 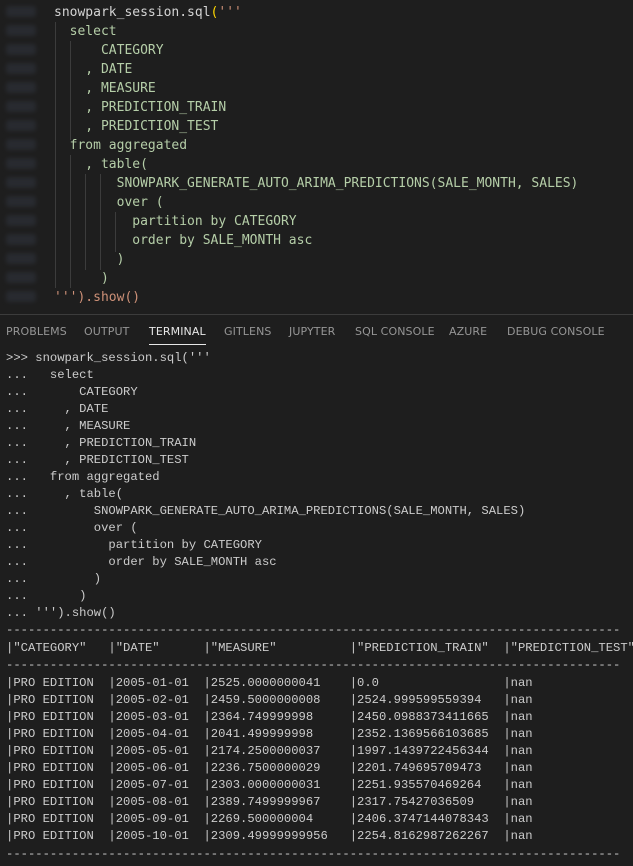 What do you see at coordinates (108, 358) in the screenshot?
I see `terminal-line: >>> snowpark_session.sql('''` at bounding box center [108, 358].